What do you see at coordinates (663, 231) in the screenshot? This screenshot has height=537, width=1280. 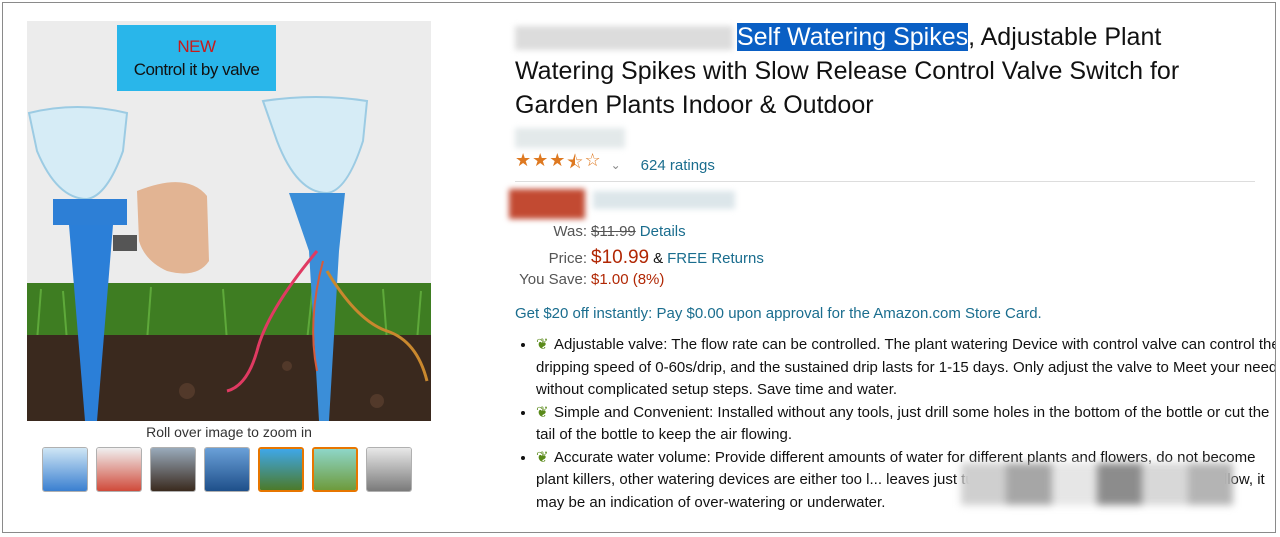 I see `details-link: Details` at bounding box center [663, 231].